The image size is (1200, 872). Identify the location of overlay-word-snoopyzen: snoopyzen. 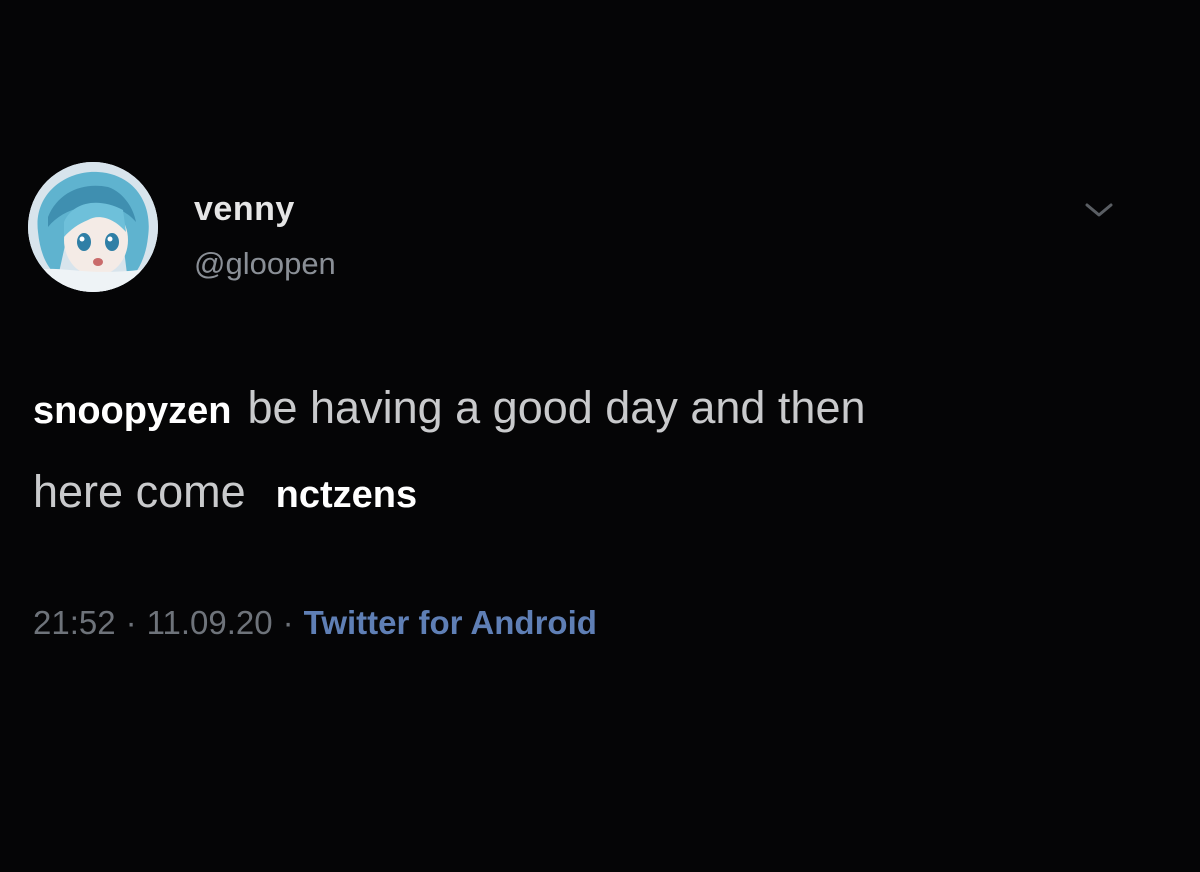
(132, 411).